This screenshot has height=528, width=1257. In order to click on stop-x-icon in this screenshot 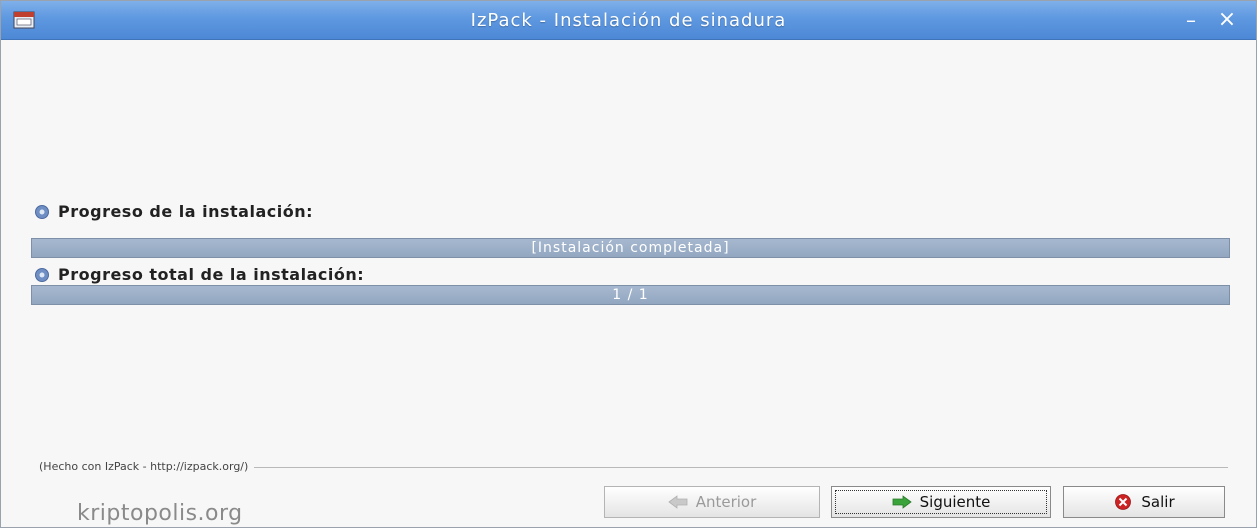, I will do `click(1123, 502)`.